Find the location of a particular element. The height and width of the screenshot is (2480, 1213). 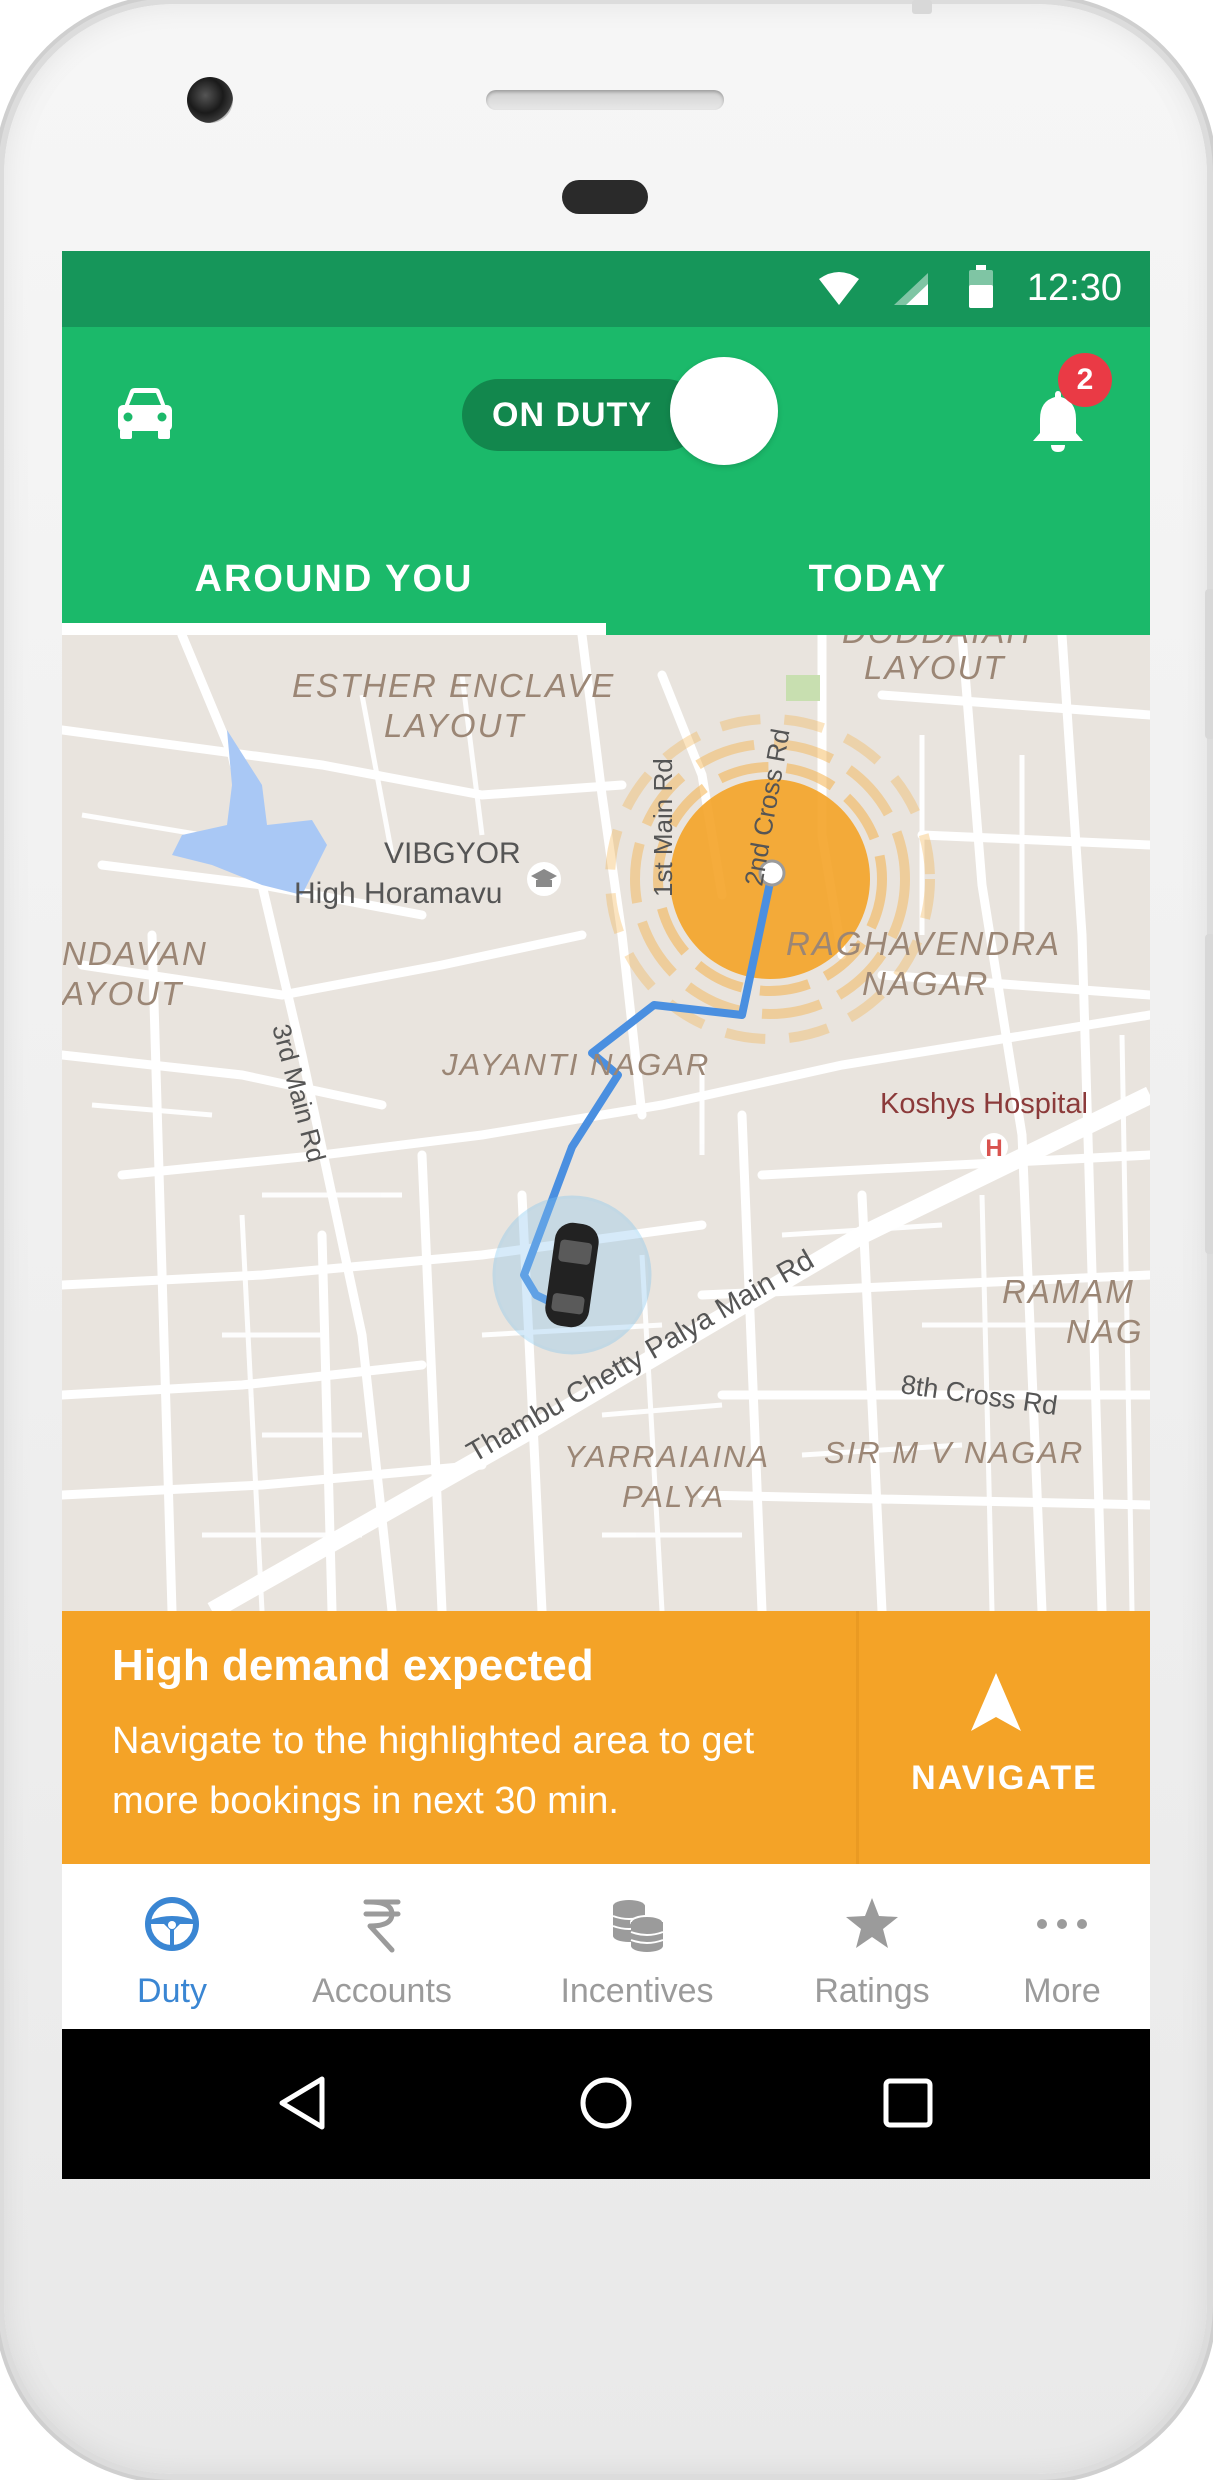

recents-icon is located at coordinates (908, 2103).